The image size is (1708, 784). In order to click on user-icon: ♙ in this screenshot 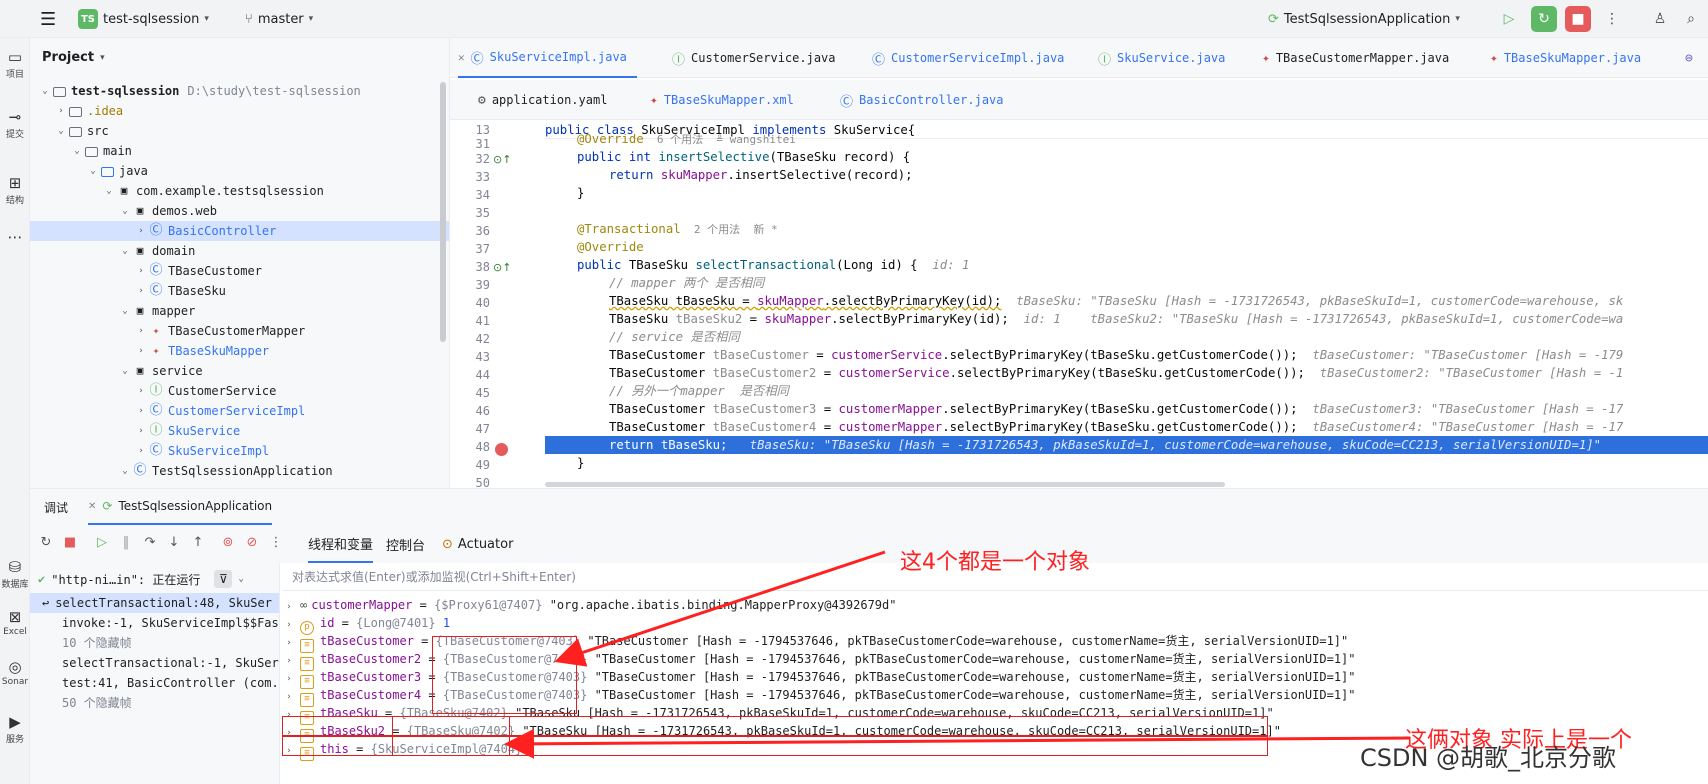, I will do `click(1660, 19)`.